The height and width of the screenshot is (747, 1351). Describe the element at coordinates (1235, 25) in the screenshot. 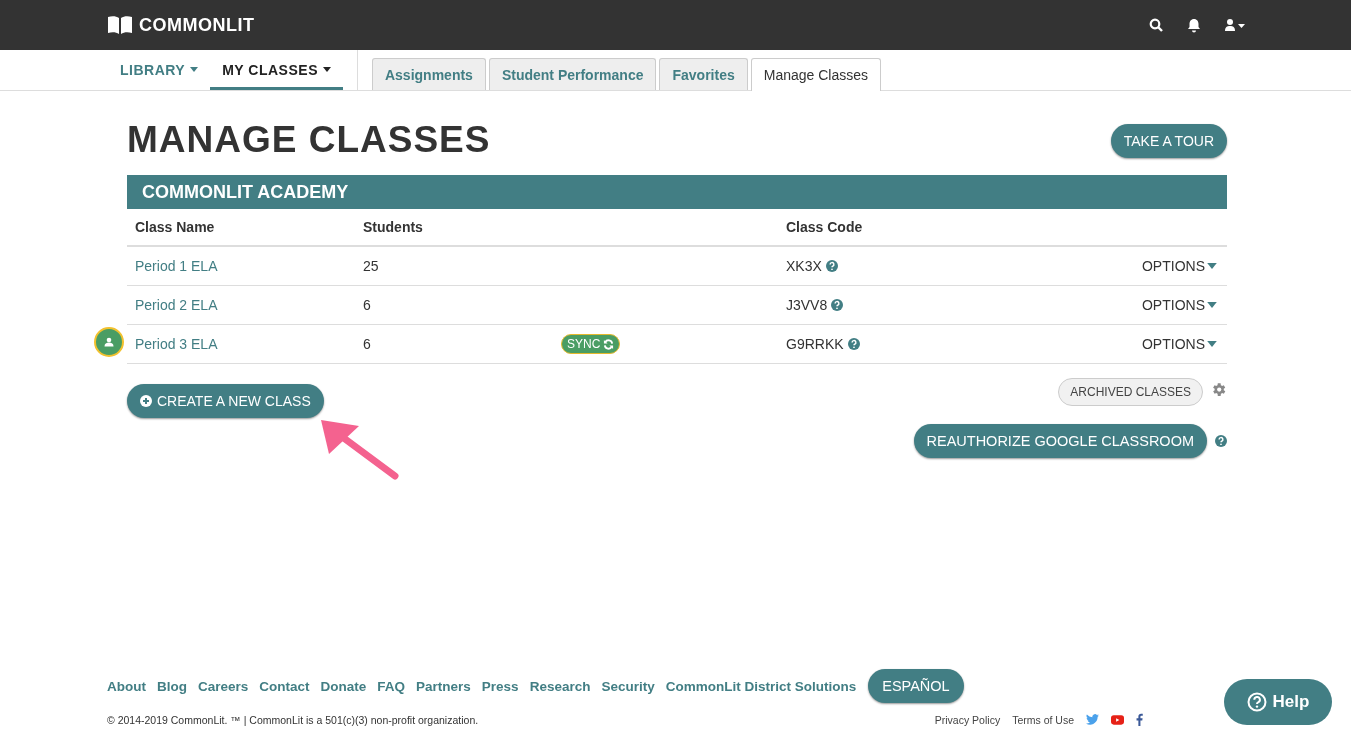

I see `user-menu-icon` at that location.